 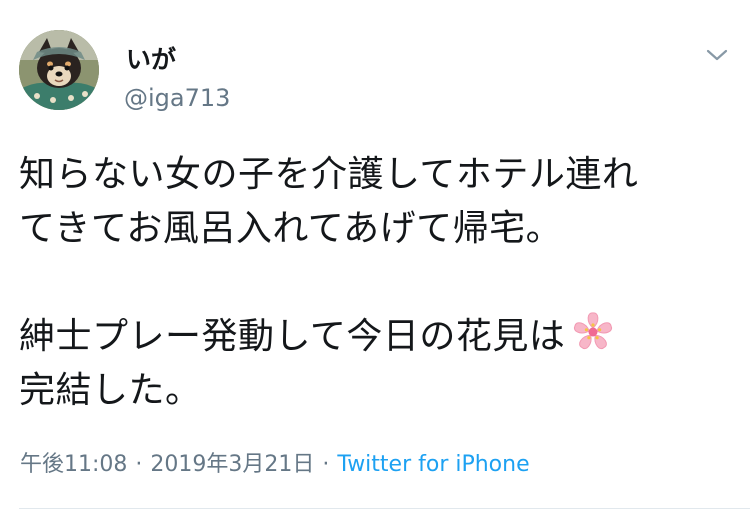 What do you see at coordinates (177, 98) in the screenshot?
I see `user-handle: @iga713` at bounding box center [177, 98].